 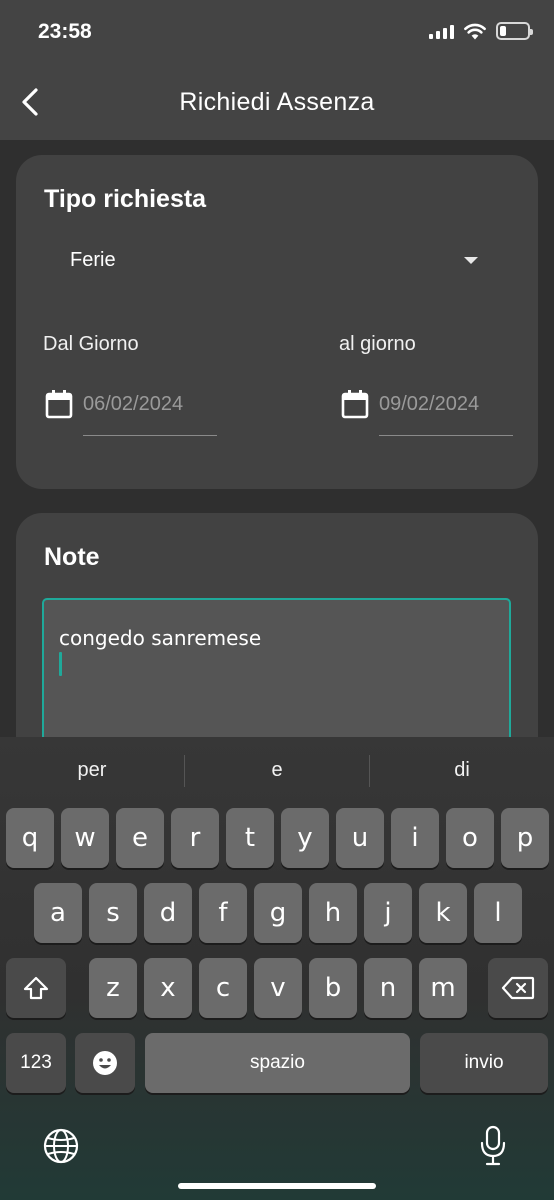 I want to click on backspace-icon, so click(x=518, y=988).